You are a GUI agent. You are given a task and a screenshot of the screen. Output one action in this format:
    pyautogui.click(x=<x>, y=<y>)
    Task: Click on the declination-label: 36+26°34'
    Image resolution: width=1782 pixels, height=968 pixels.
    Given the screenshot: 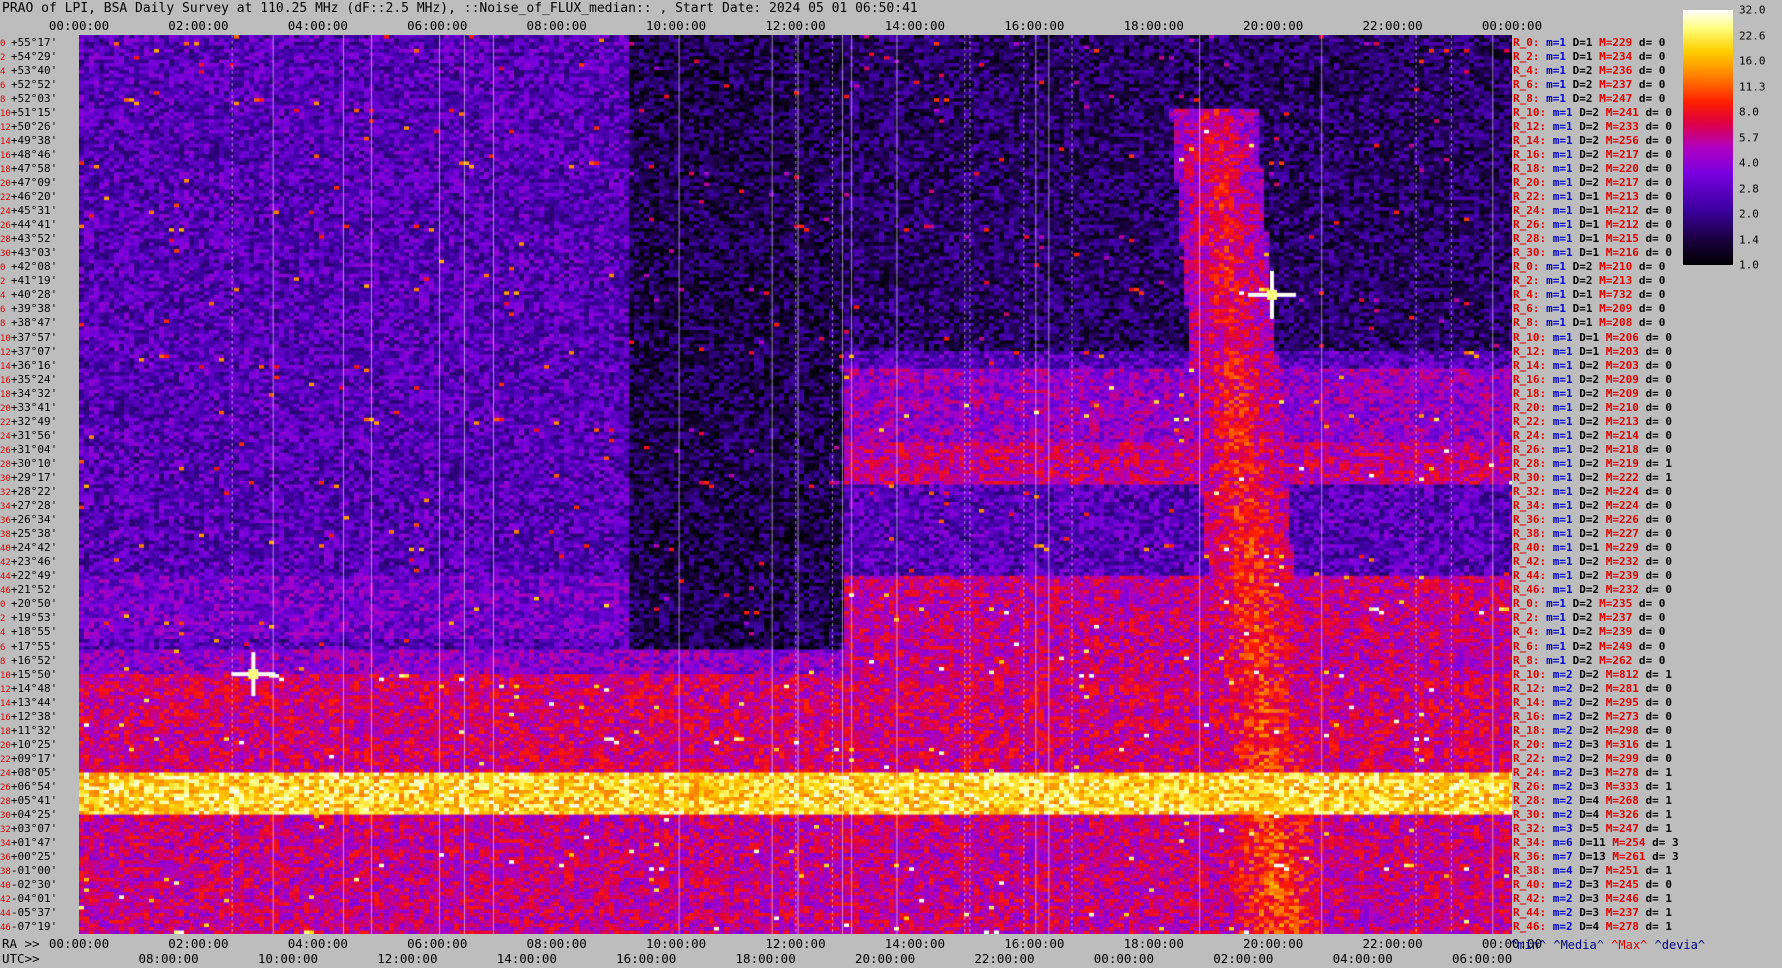 What is the action you would take?
    pyautogui.click(x=28, y=520)
    